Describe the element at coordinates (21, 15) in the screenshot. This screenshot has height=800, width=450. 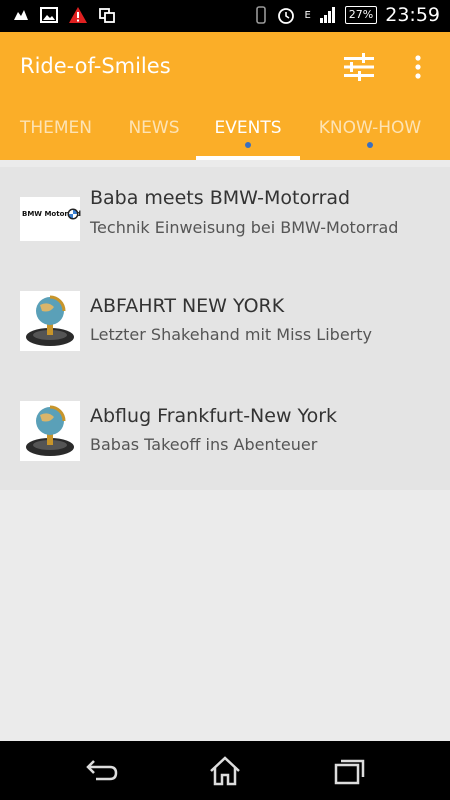
I see `recycle-icon` at that location.